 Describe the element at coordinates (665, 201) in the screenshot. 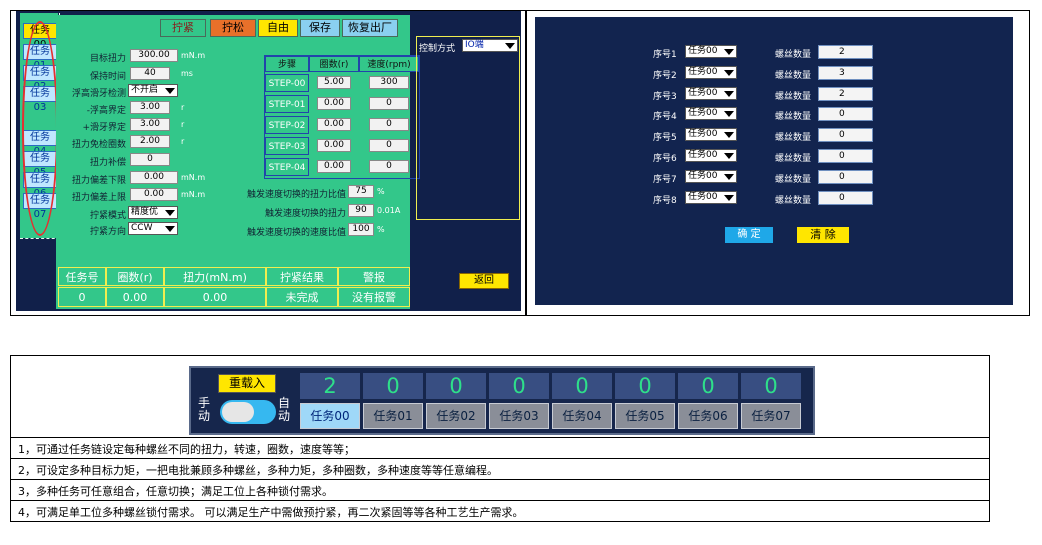

I see `seq-label: 序号8` at that location.